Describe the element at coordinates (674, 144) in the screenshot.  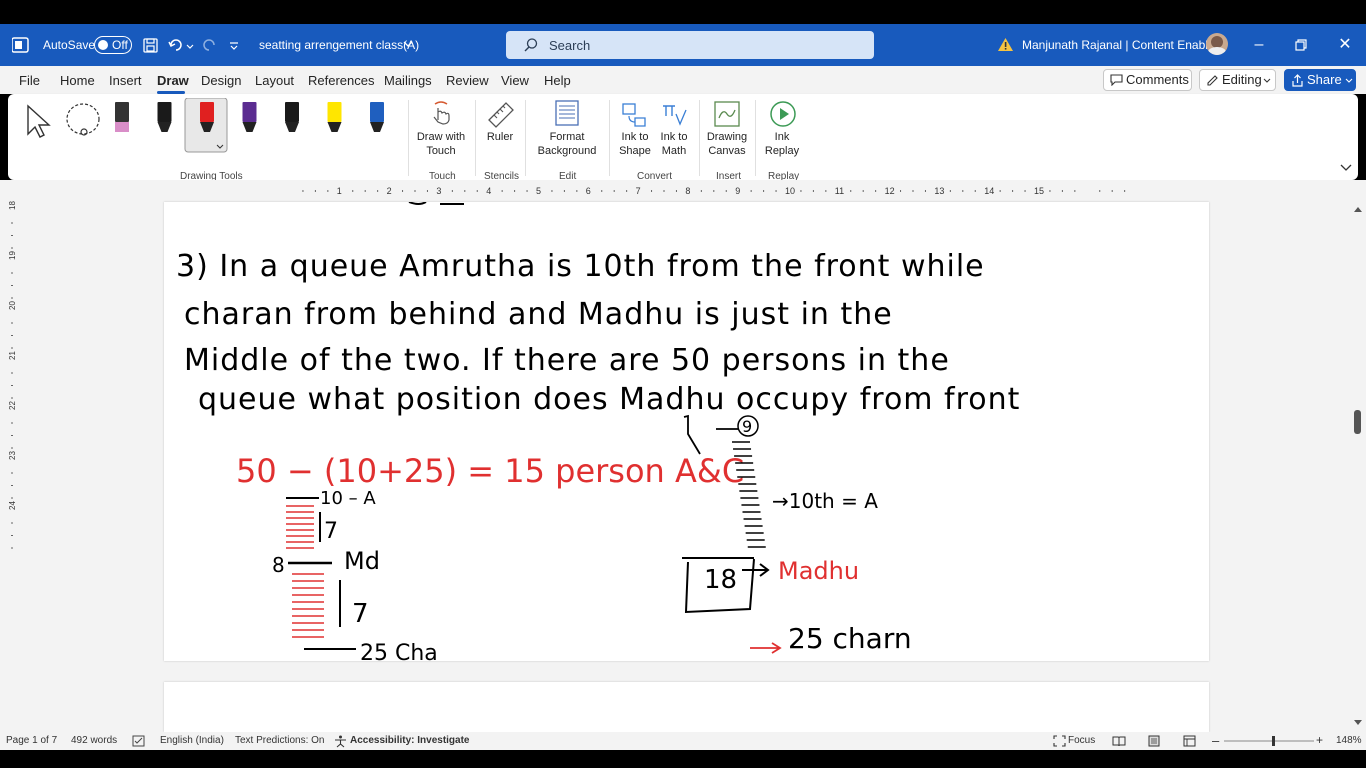
I see `ink-to-math-button: Ink to Math` at that location.